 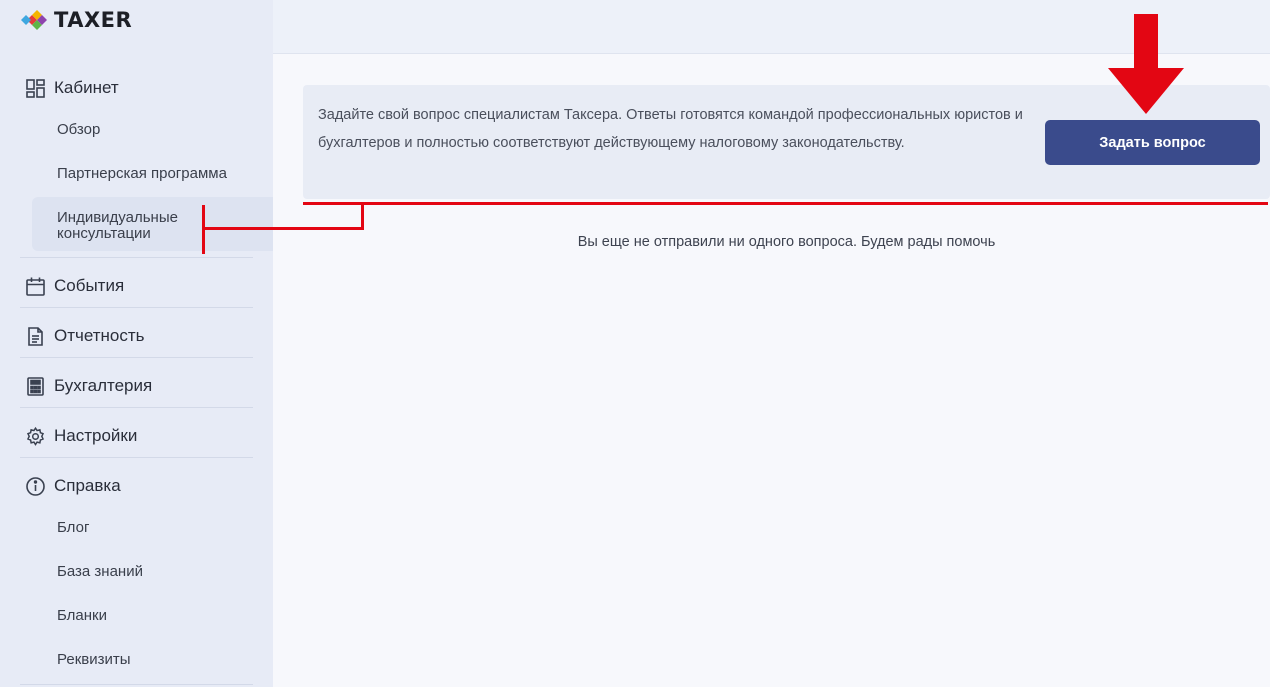 What do you see at coordinates (136, 88) in the screenshot?
I see `nav-cabinet: Кабинет` at bounding box center [136, 88].